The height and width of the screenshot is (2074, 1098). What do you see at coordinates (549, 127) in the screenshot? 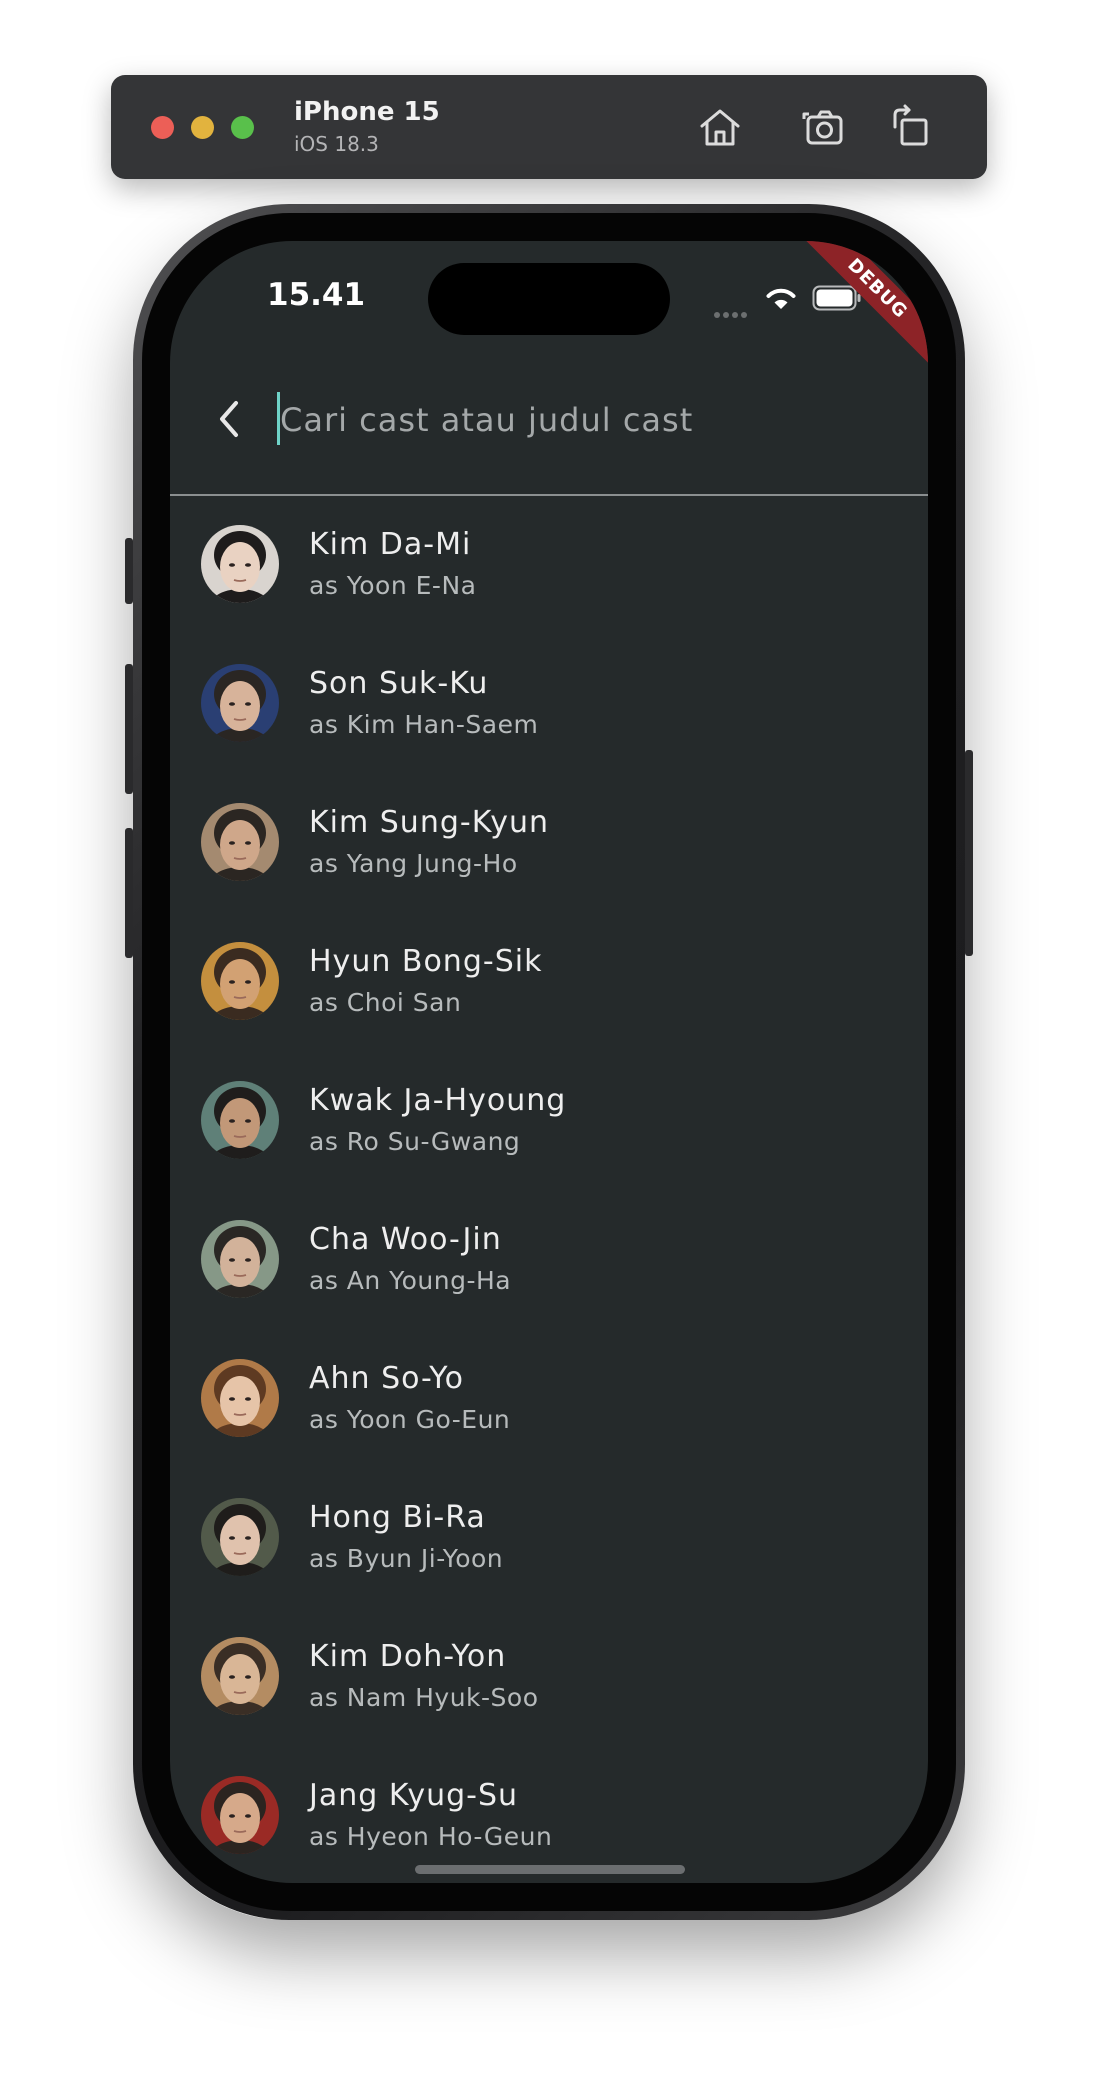
I see `simulator-toolbar: iPhone 15 iOS 18.3` at bounding box center [549, 127].